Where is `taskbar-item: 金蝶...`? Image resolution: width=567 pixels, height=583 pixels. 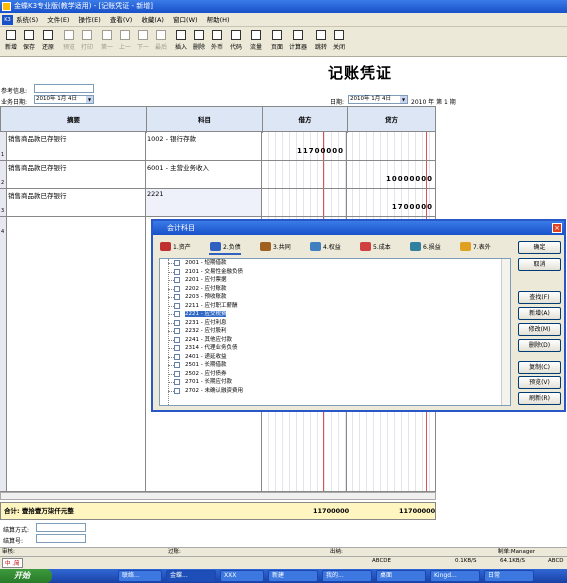 taskbar-item: 金蝶... is located at coordinates (191, 576).